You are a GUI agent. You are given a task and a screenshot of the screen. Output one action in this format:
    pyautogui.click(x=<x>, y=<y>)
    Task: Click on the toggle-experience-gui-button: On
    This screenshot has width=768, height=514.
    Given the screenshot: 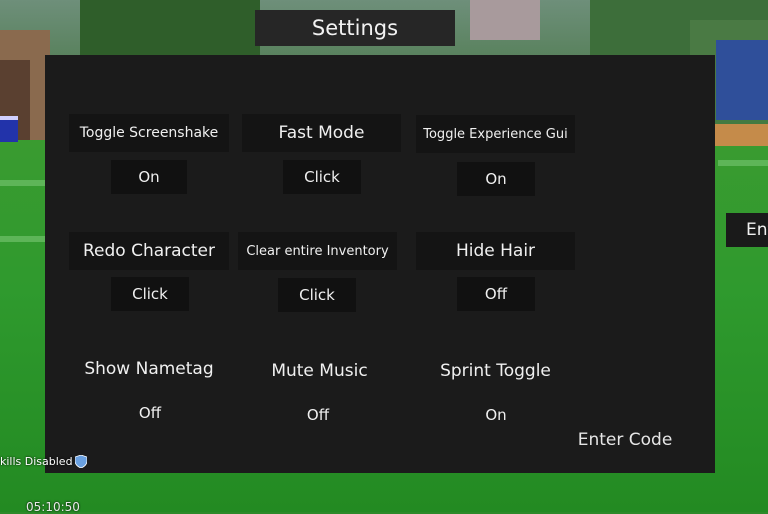 What is the action you would take?
    pyautogui.click(x=496, y=179)
    